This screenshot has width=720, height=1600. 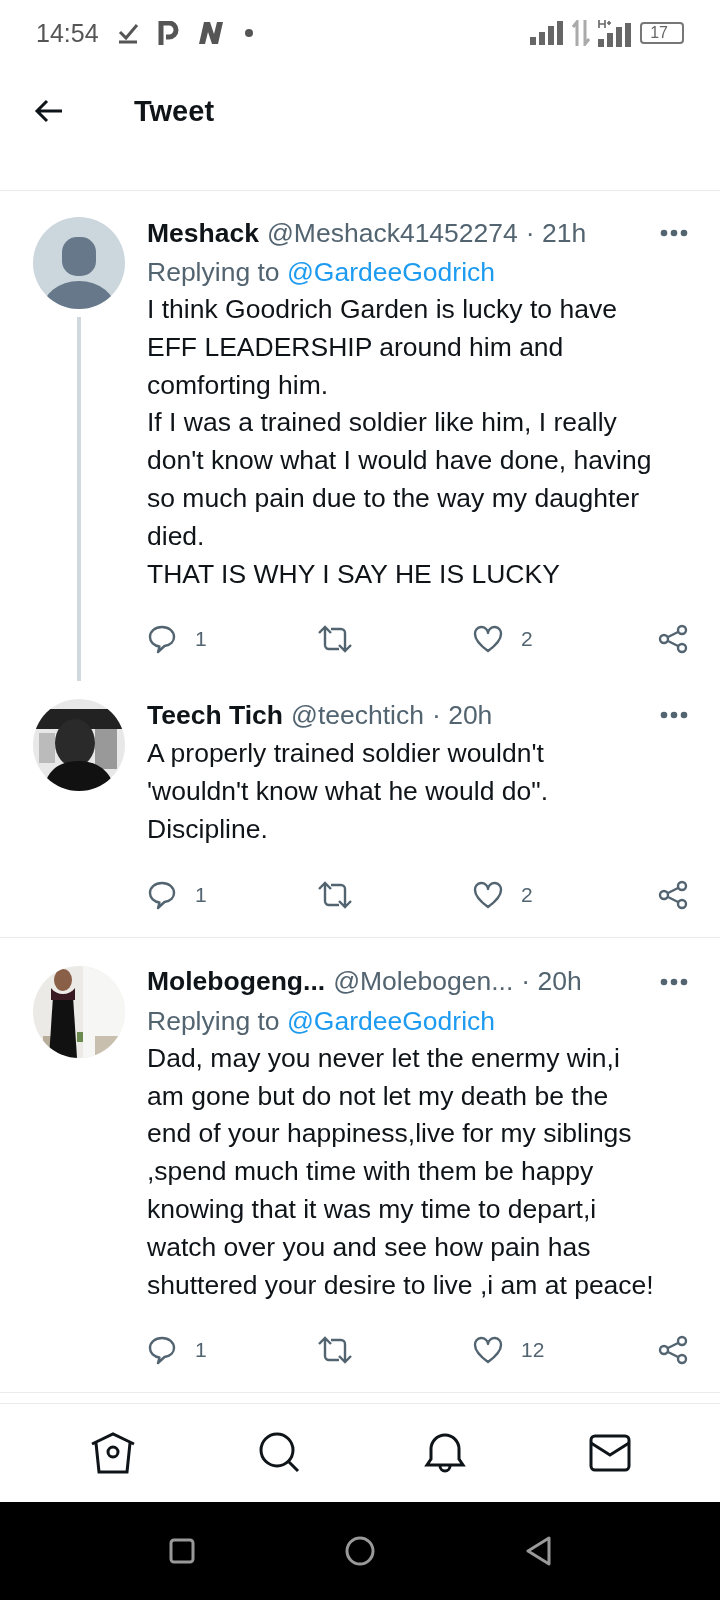 What do you see at coordinates (556, 233) in the screenshot?
I see `post-time: · 21h` at bounding box center [556, 233].